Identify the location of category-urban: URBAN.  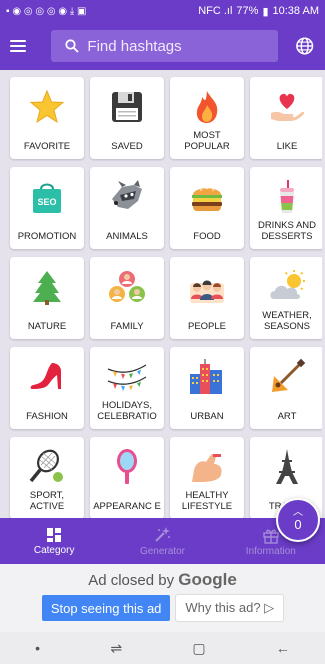
(207, 388).